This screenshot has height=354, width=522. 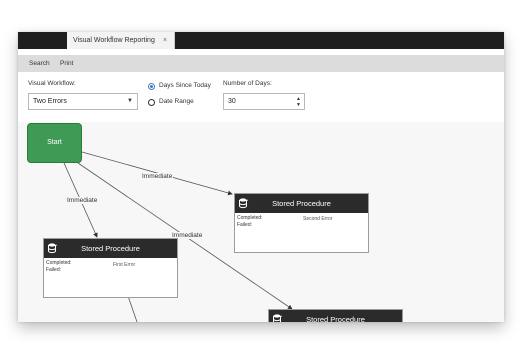 I want to click on date-range-label: Date Range, so click(x=176, y=101).